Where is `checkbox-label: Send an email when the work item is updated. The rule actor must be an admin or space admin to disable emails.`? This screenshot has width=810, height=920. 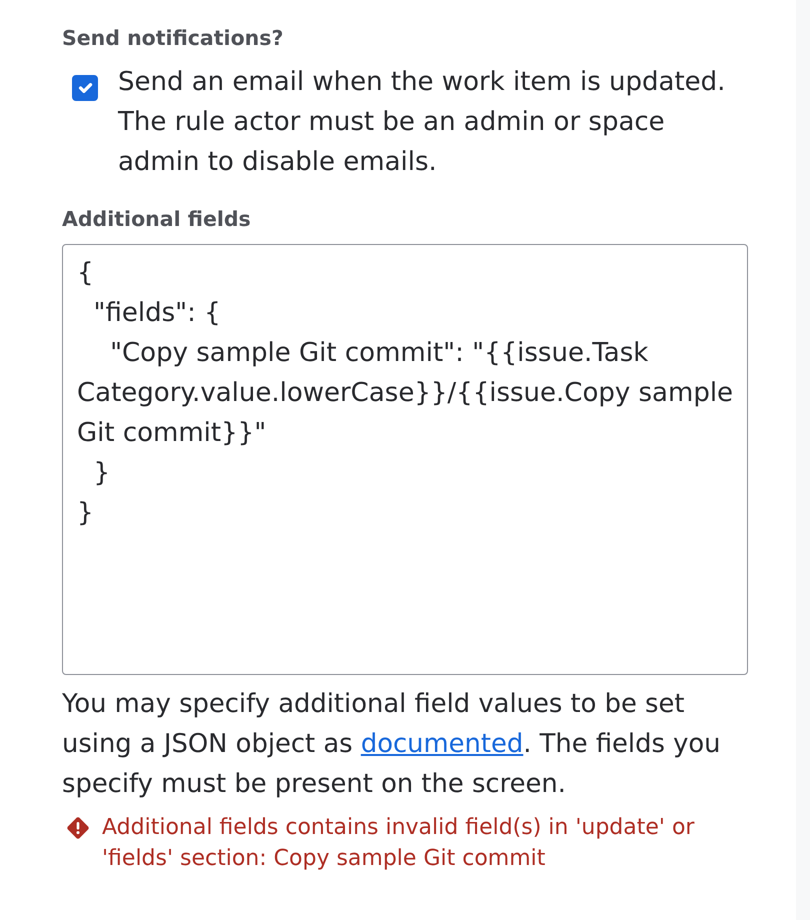 checkbox-label: Send an email when the work item is updated. The rule actor must be an admin or space admin to disable emails. is located at coordinates (422, 122).